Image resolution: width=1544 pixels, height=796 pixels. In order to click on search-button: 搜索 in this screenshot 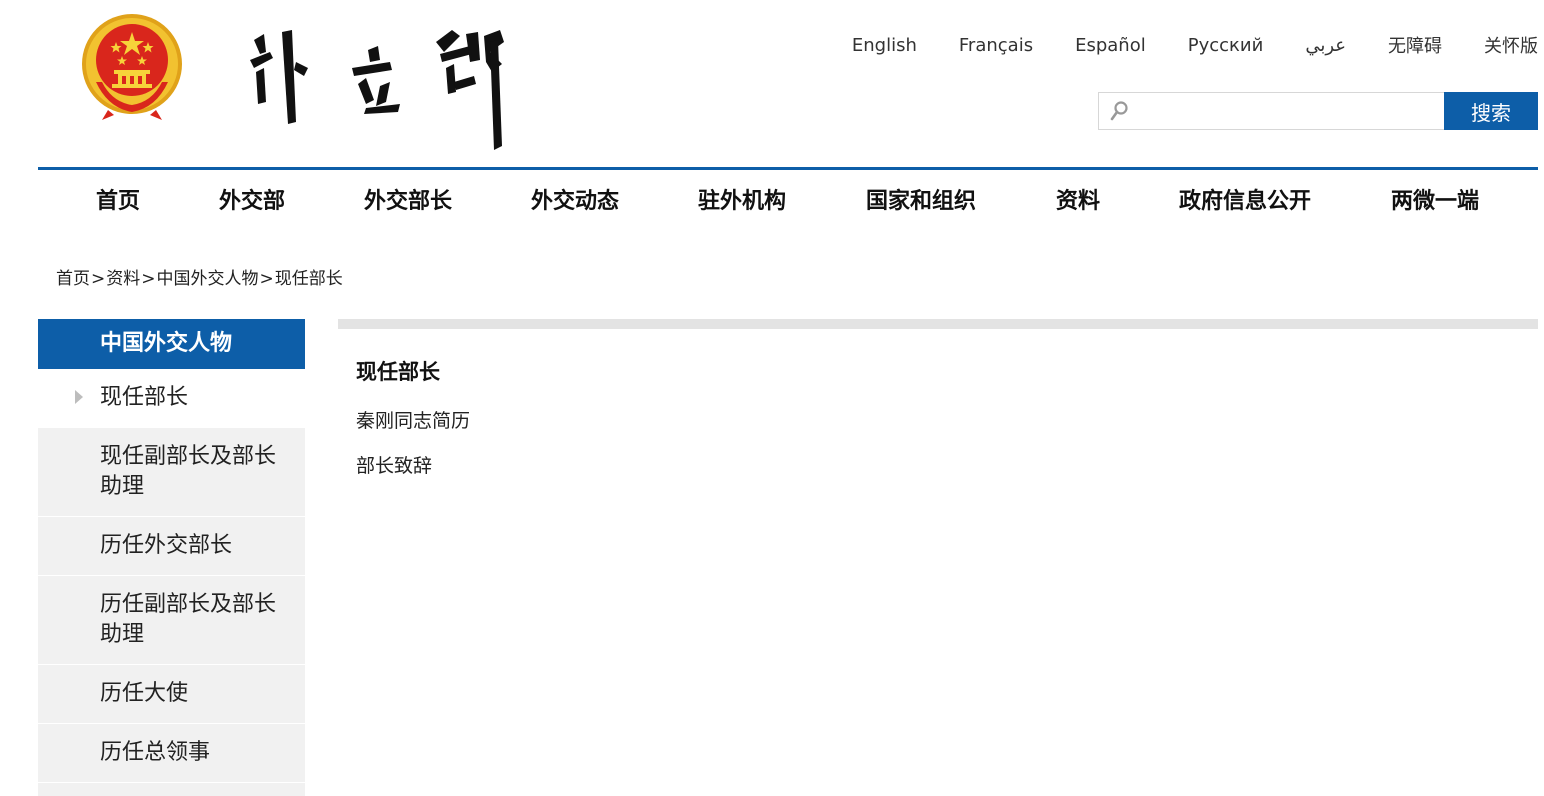, I will do `click(1491, 111)`.